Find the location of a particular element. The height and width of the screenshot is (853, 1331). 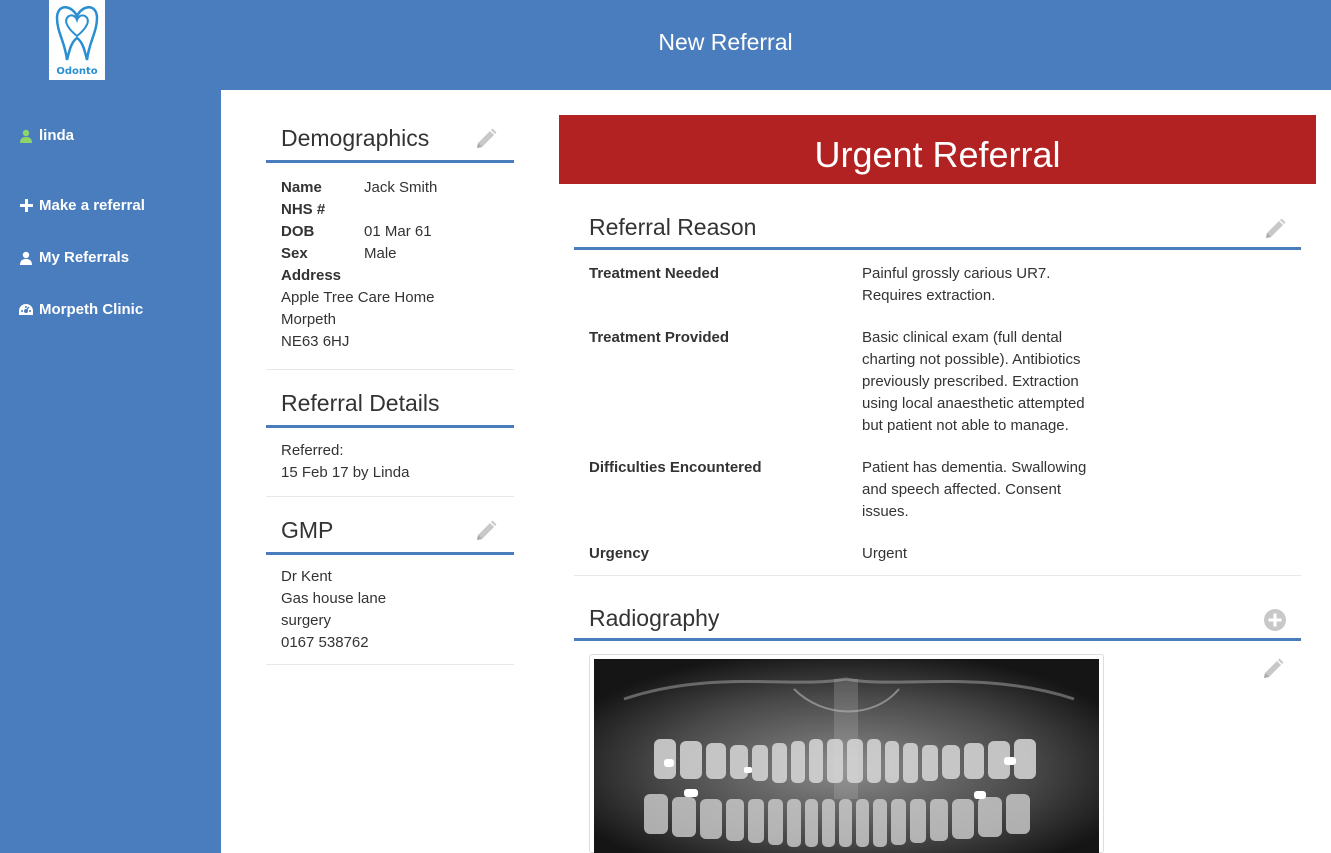

referred-value: 15 Feb 17 by Linda is located at coordinates (345, 472).